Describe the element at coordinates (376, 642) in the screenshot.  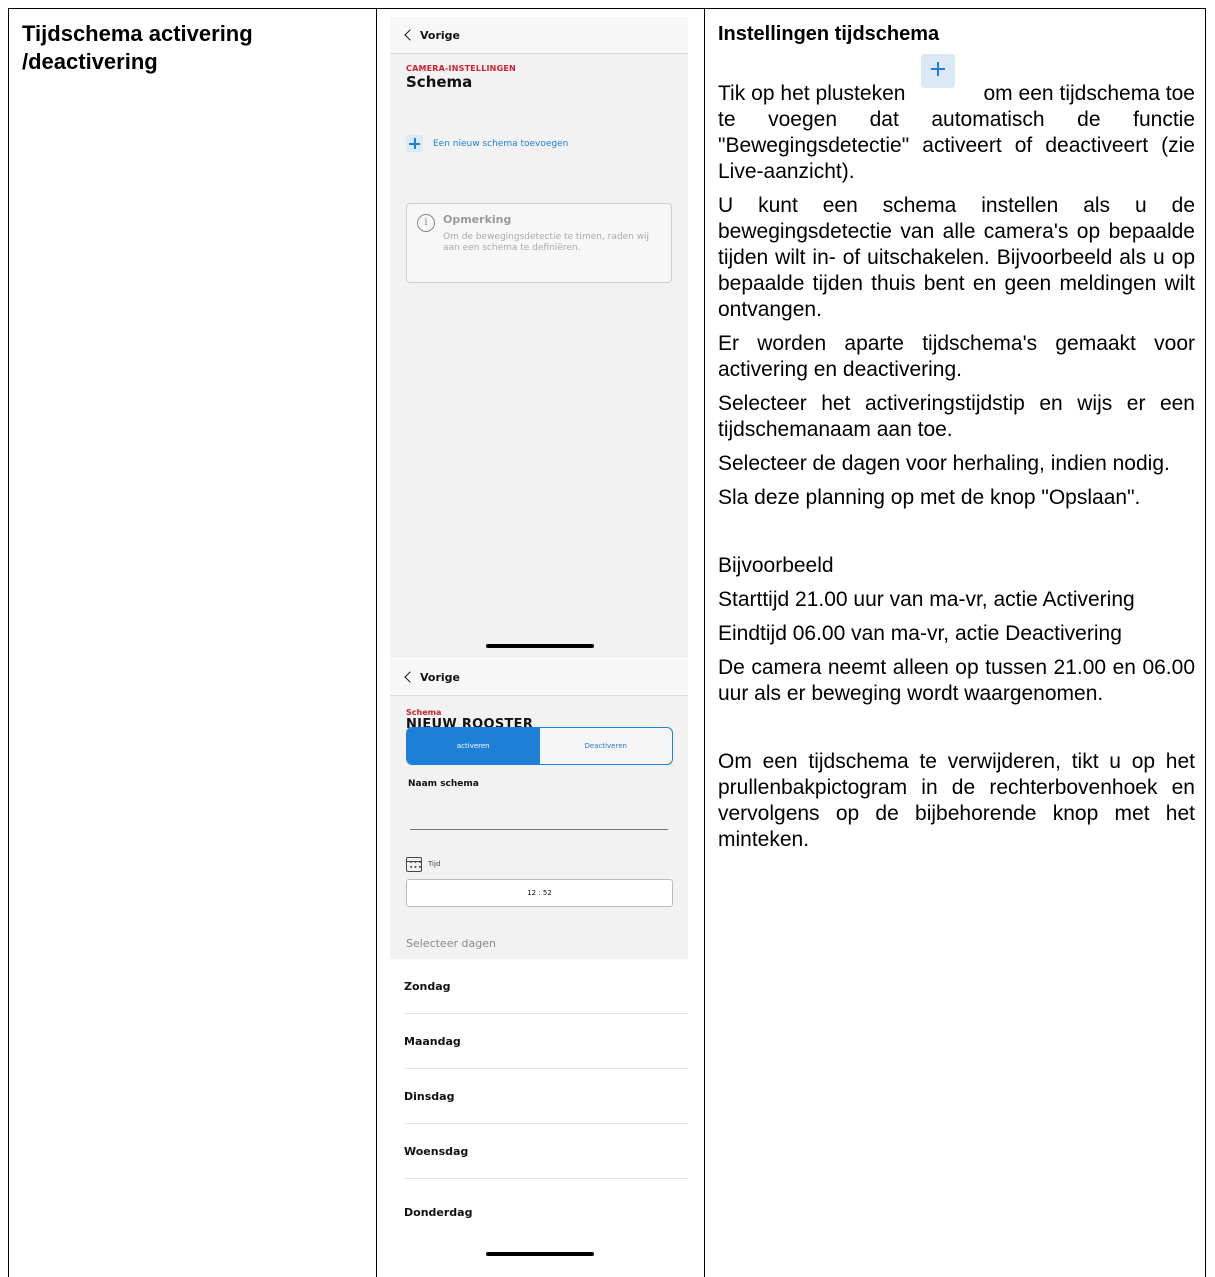
I see `column-divider-left` at that location.